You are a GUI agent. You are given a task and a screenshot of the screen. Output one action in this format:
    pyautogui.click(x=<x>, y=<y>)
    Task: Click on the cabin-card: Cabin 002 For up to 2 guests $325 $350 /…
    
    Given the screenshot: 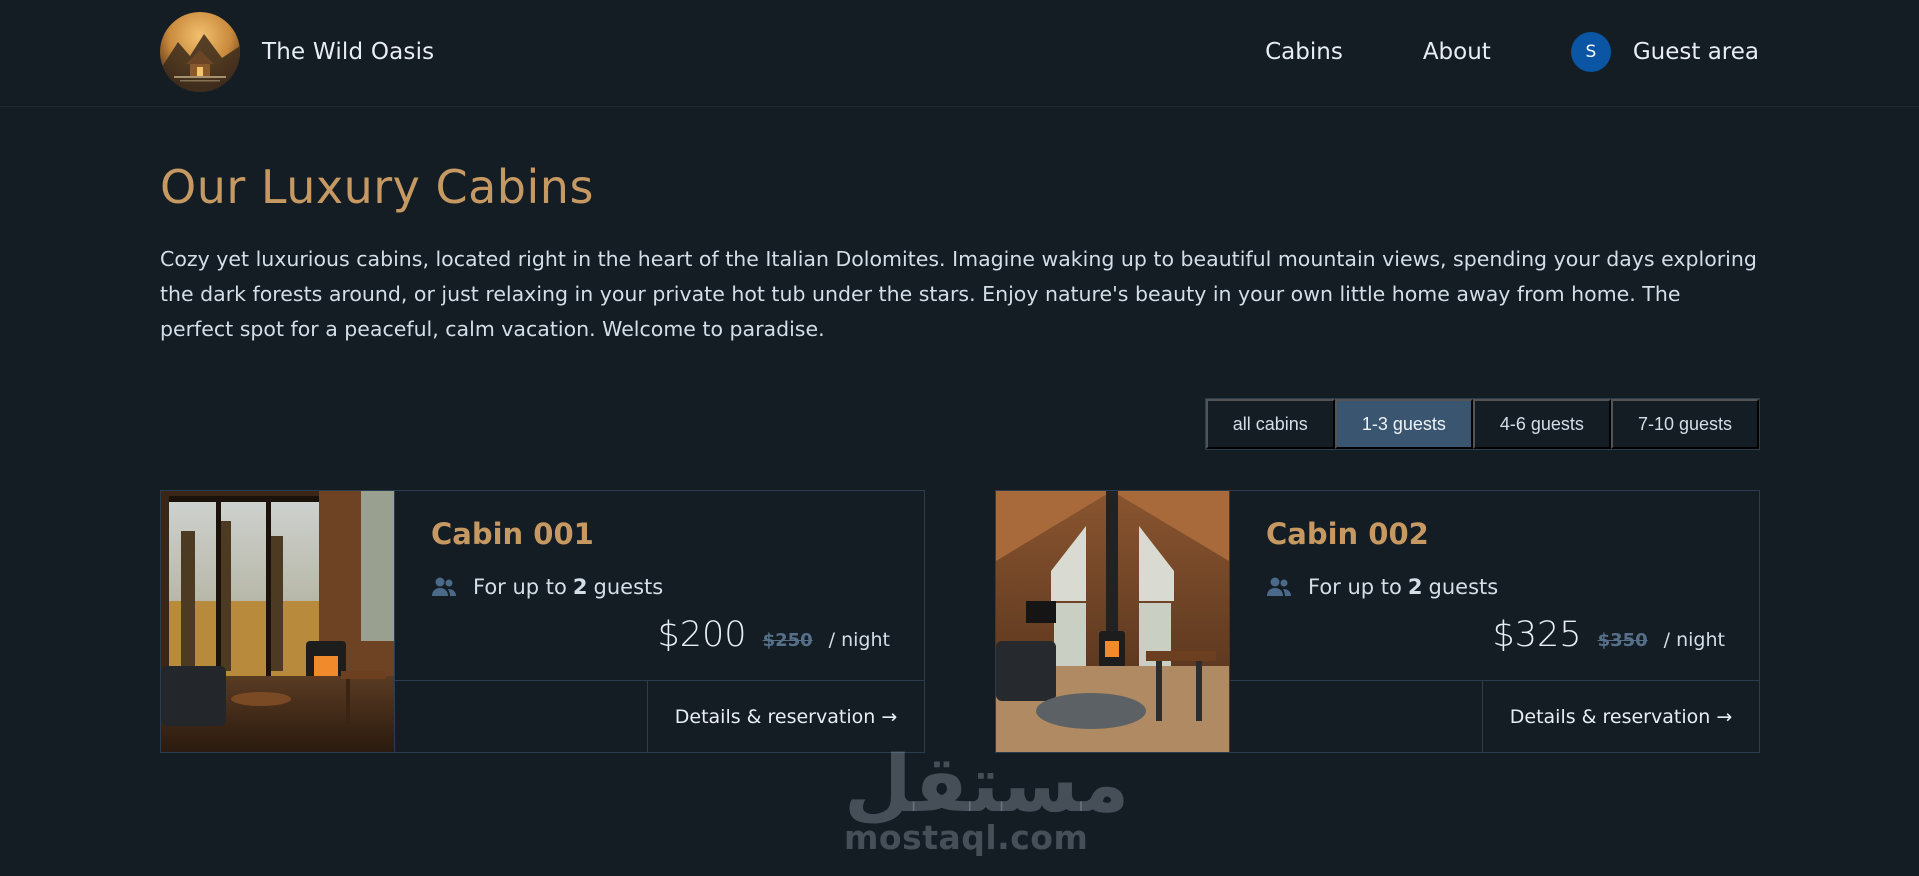 What is the action you would take?
    pyautogui.click(x=1377, y=621)
    